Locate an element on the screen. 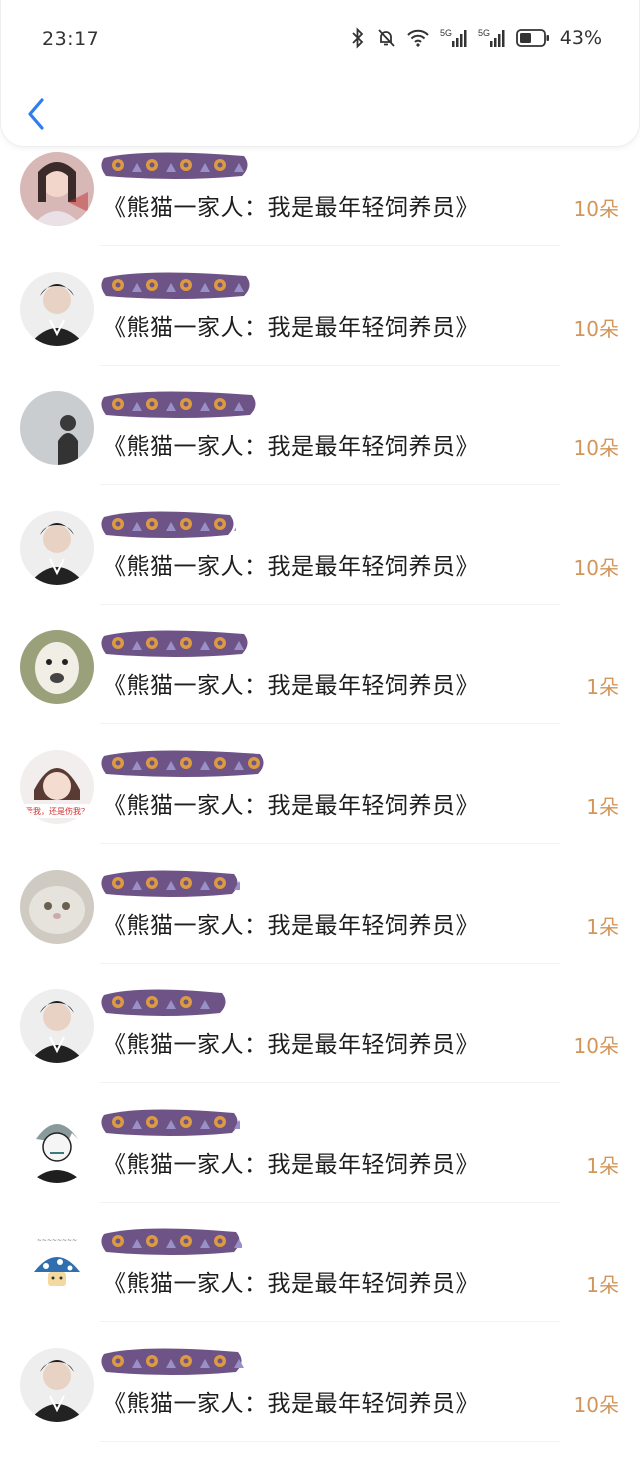  back-button is located at coordinates (36, 114).